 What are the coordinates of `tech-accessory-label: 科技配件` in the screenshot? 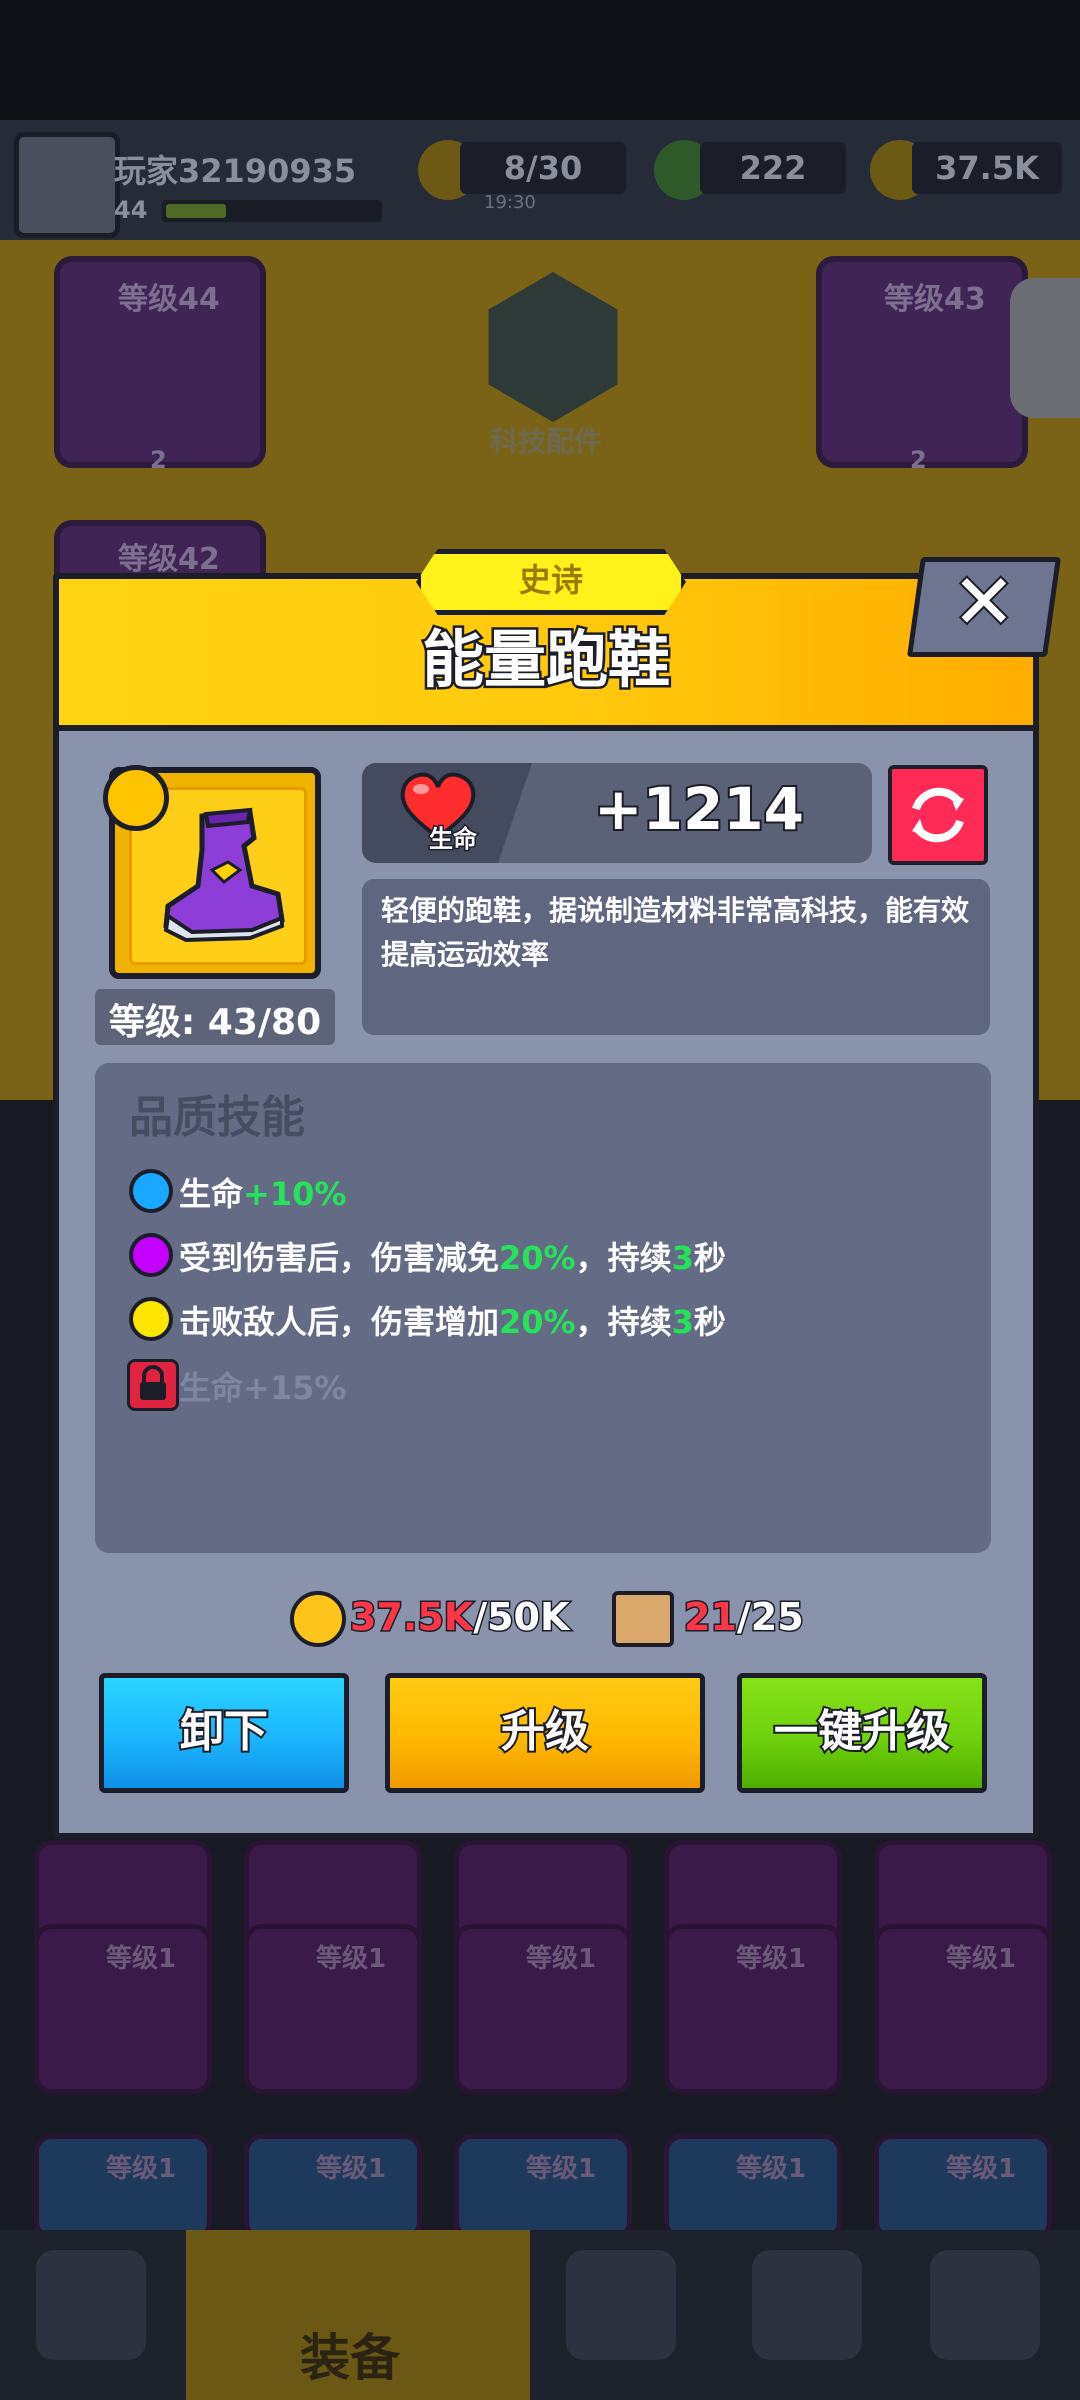 It's located at (546, 441).